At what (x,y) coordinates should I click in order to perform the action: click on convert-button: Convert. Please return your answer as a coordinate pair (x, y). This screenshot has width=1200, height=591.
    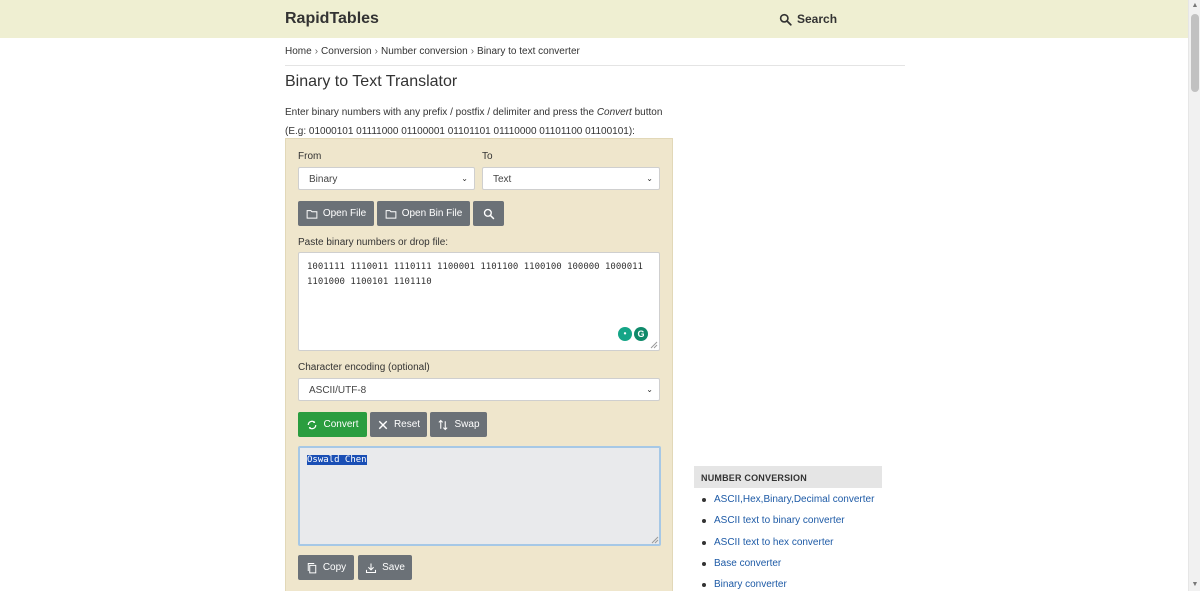
    Looking at the image, I should click on (332, 424).